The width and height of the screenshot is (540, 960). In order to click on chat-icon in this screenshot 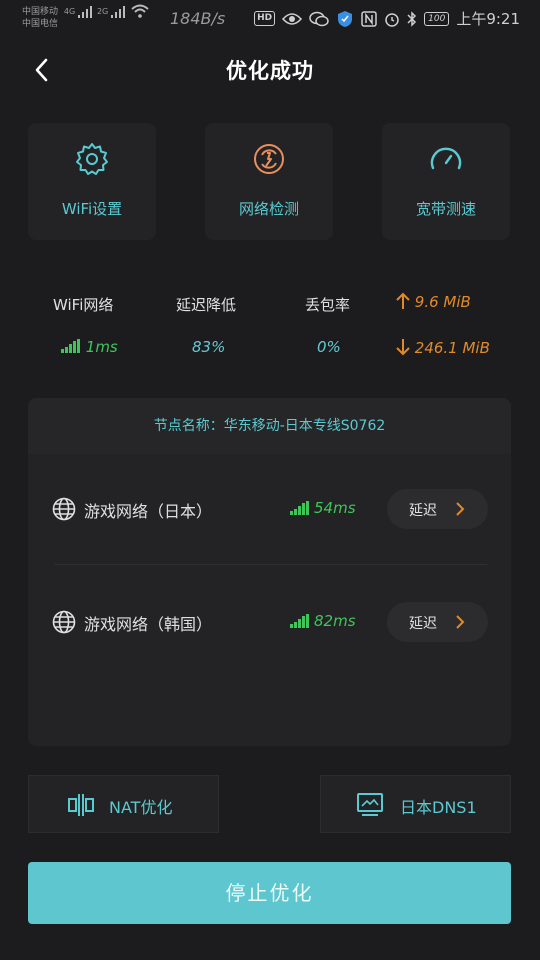, I will do `click(319, 18)`.